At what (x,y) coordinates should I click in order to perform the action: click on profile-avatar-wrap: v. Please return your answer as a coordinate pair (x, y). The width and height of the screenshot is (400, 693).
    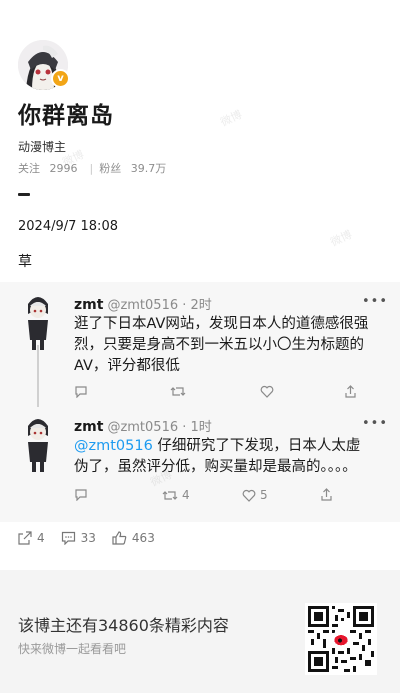
    Looking at the image, I should click on (44, 65).